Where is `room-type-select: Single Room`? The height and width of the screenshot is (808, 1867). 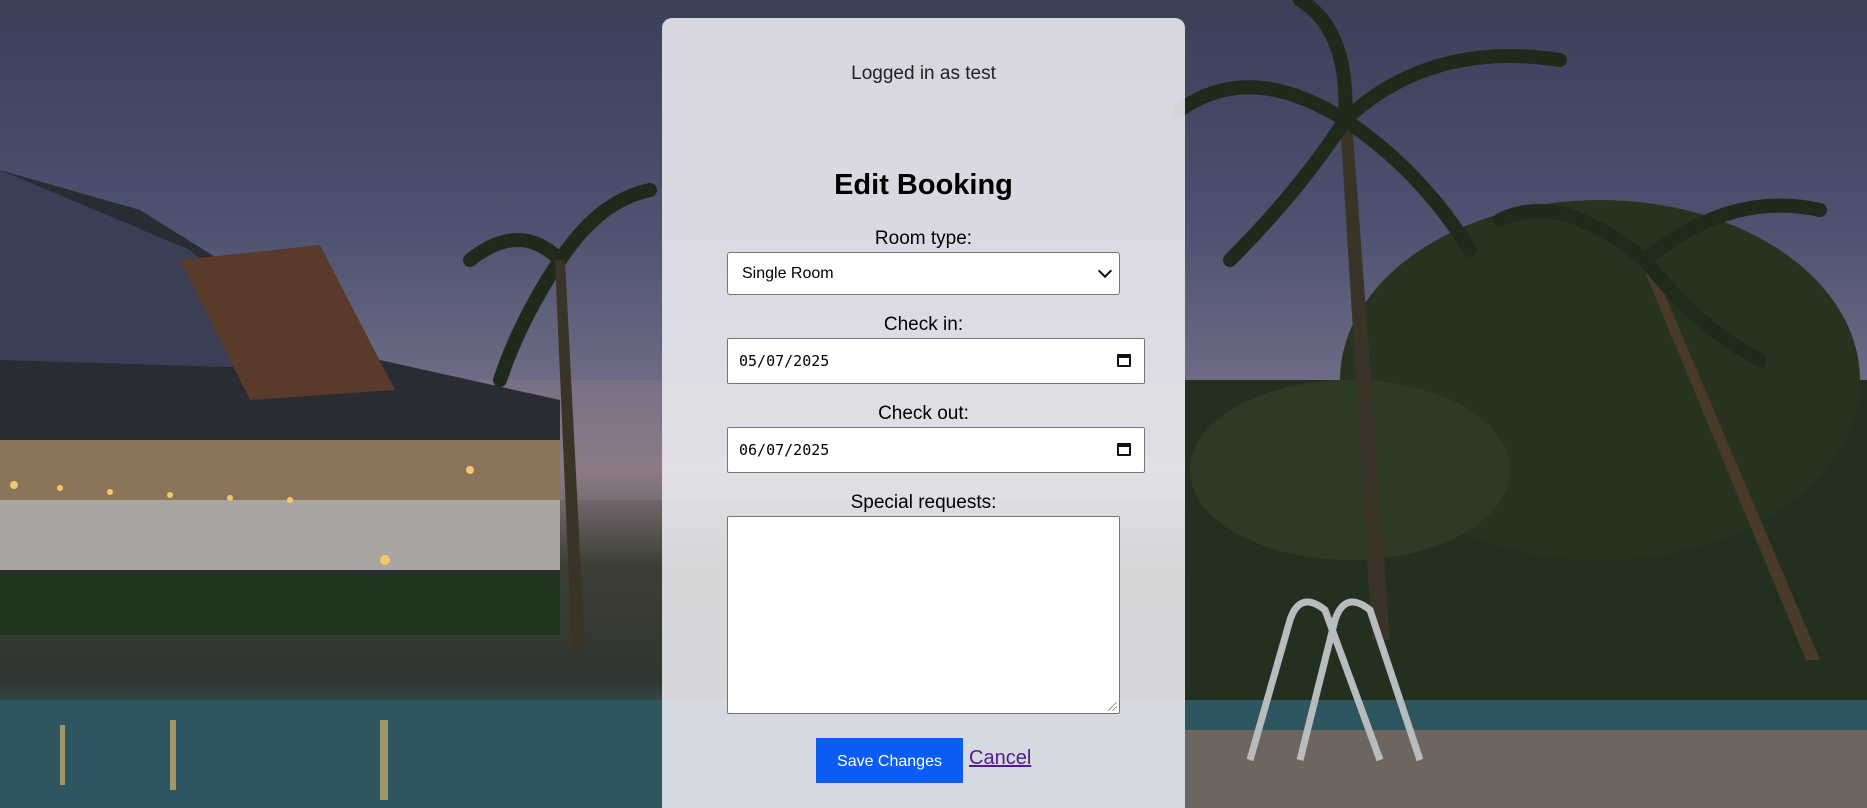
room-type-select: Single Room is located at coordinates (923, 273).